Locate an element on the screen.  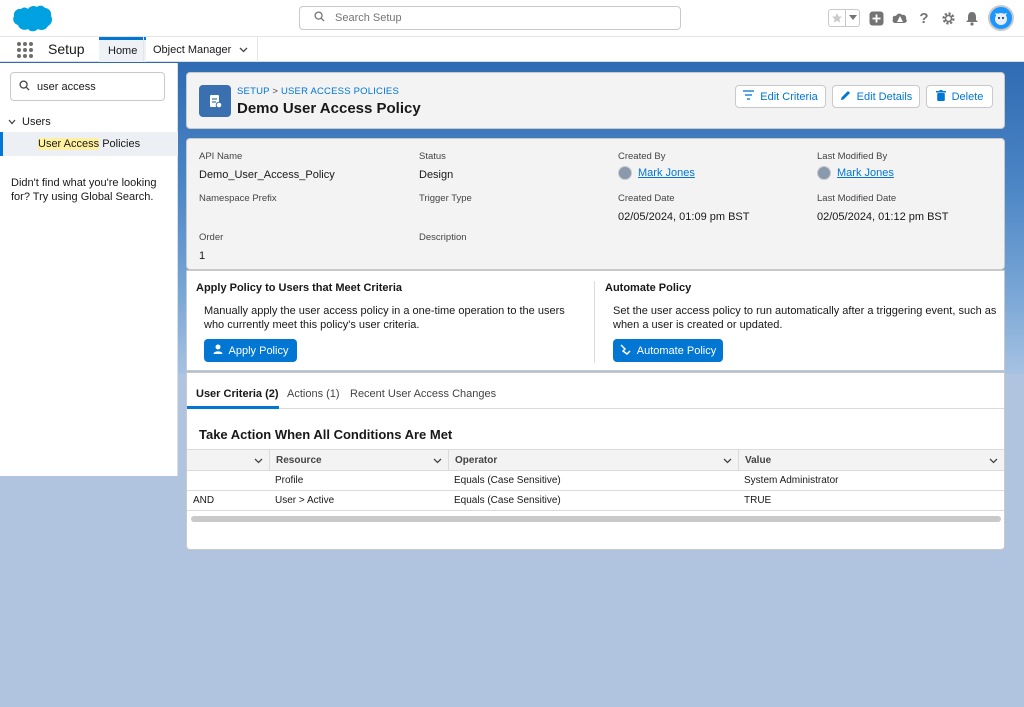
user-avatar is located at coordinates (1001, 18).